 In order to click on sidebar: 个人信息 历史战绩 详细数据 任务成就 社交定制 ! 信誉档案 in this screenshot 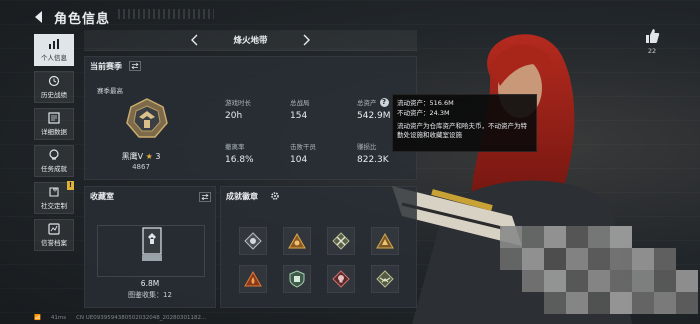, I will do `click(55, 145)`.